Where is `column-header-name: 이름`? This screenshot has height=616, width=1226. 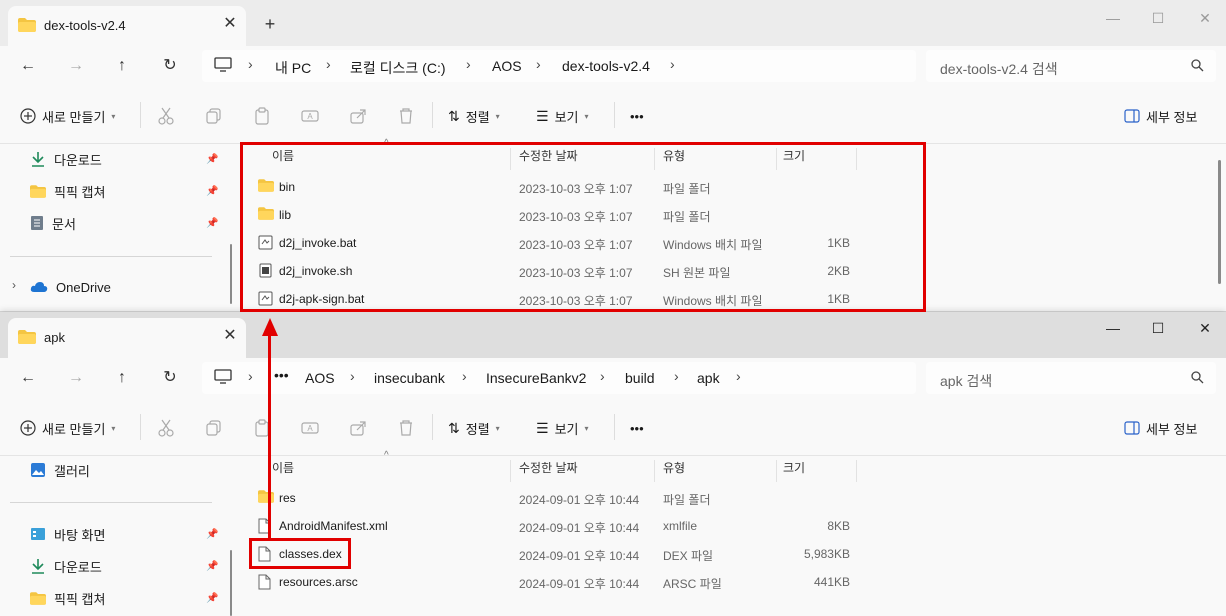
column-header-name: 이름 is located at coordinates (283, 470).